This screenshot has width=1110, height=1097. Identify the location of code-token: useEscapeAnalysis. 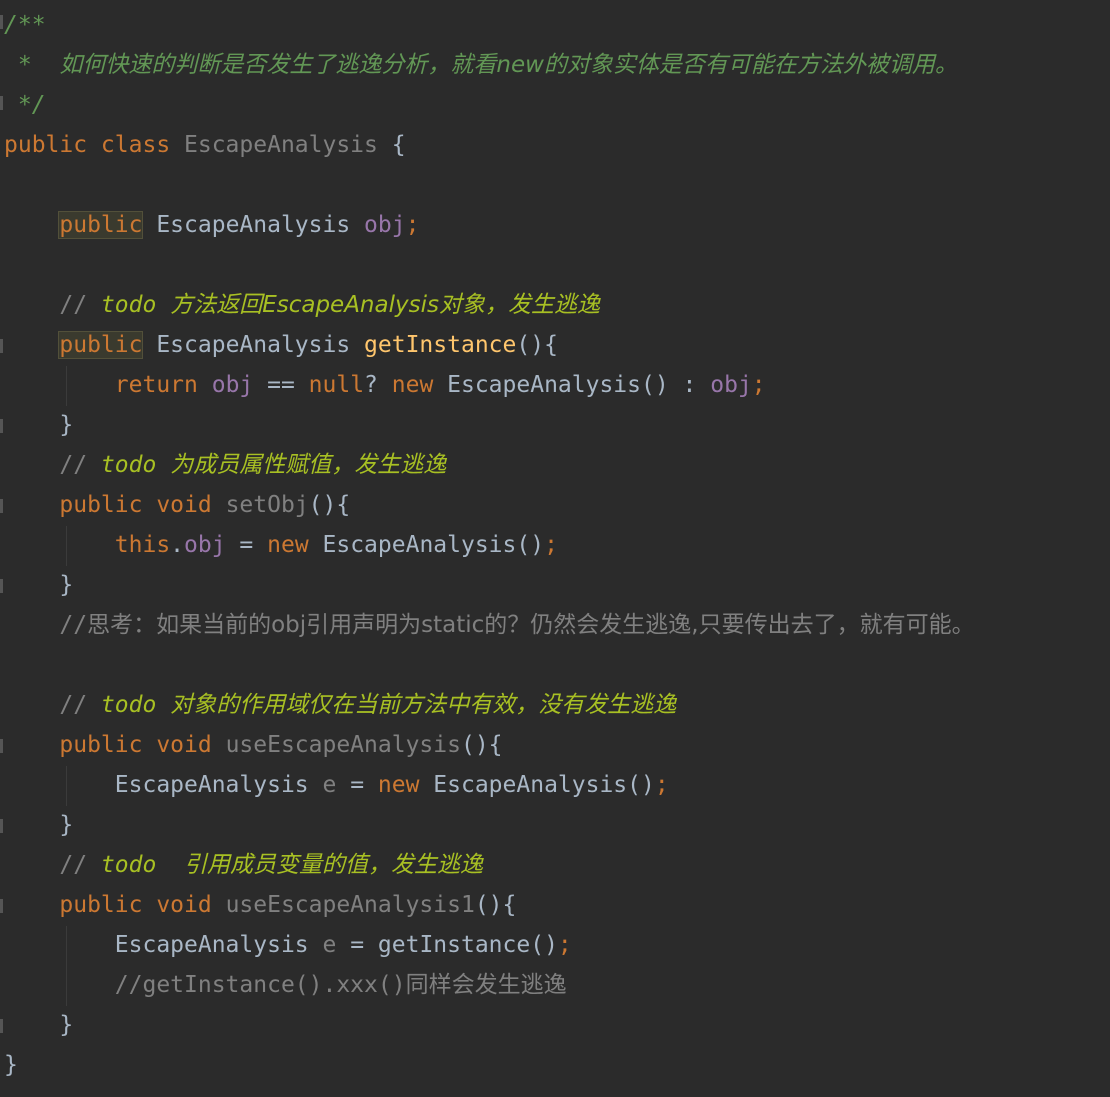
(343, 745).